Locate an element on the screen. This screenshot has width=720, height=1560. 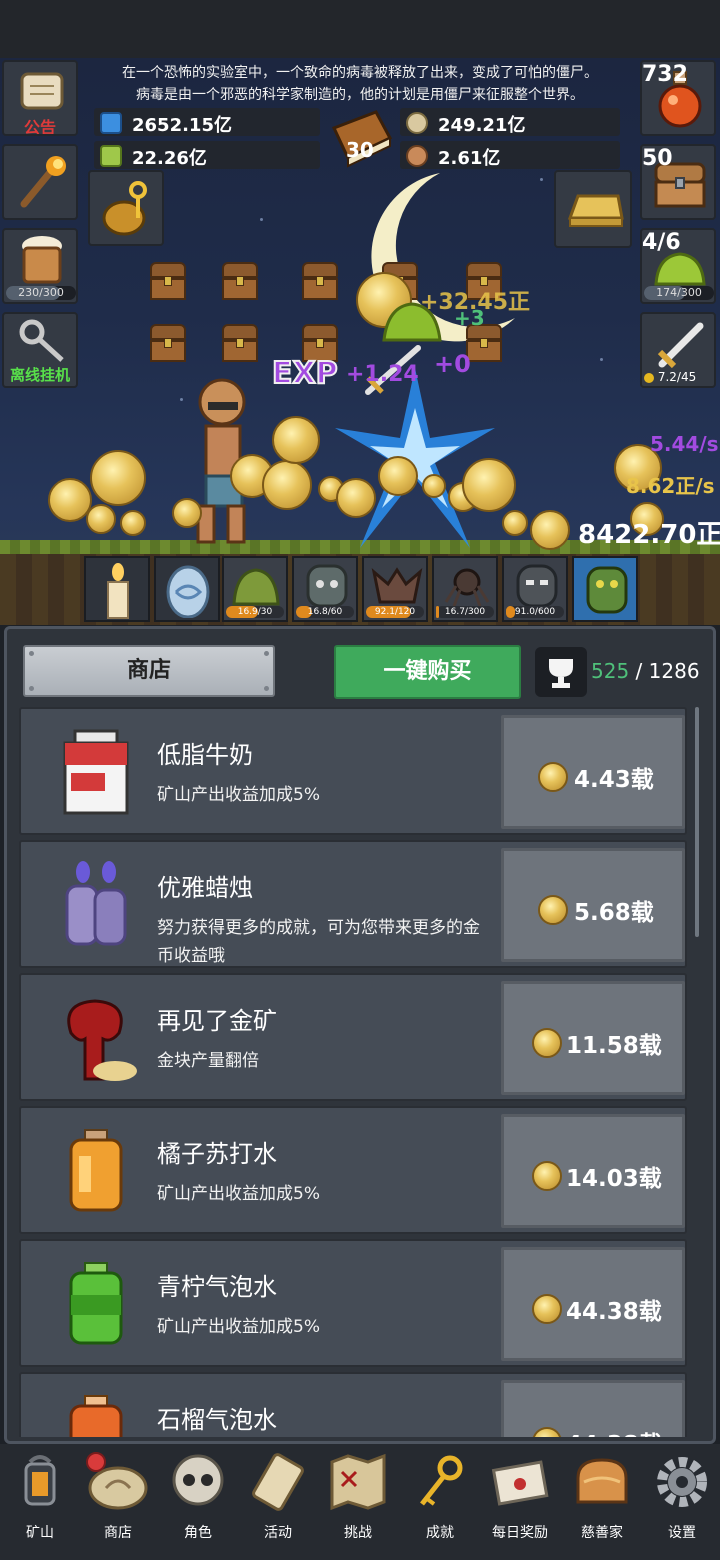
nav-label: 商店 is located at coordinates (118, 1533).